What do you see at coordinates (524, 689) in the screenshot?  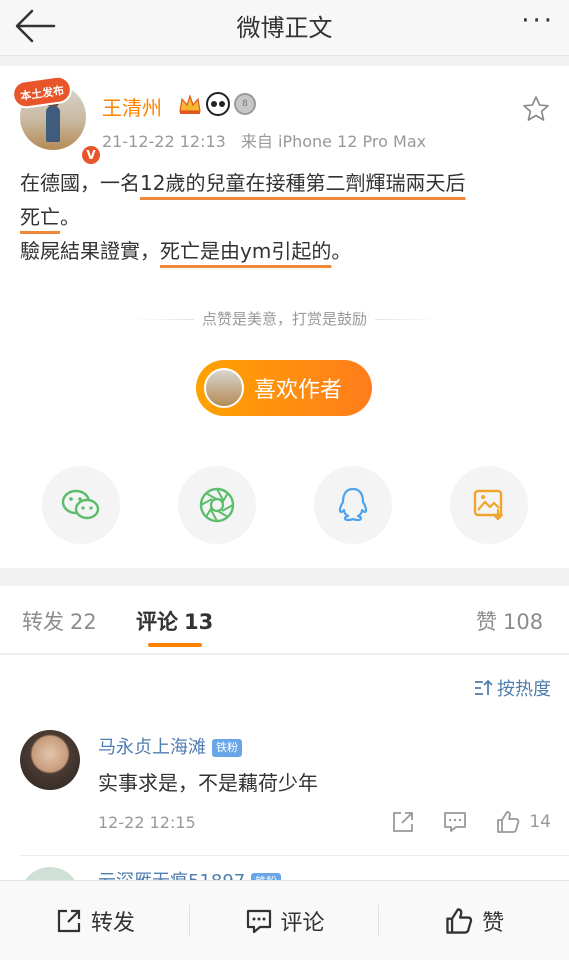 I see `sort-label: 按热度` at bounding box center [524, 689].